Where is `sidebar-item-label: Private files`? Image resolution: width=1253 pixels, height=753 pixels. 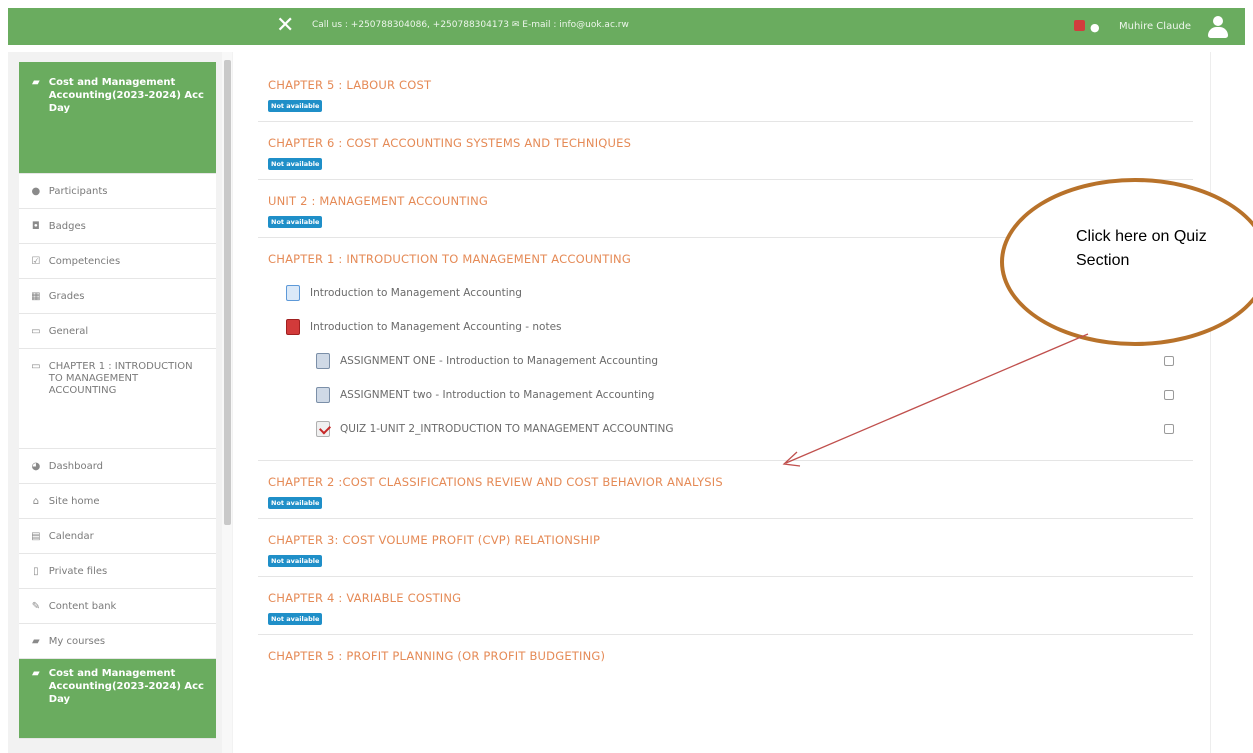
sidebar-item-label: Private files is located at coordinates (78, 571).